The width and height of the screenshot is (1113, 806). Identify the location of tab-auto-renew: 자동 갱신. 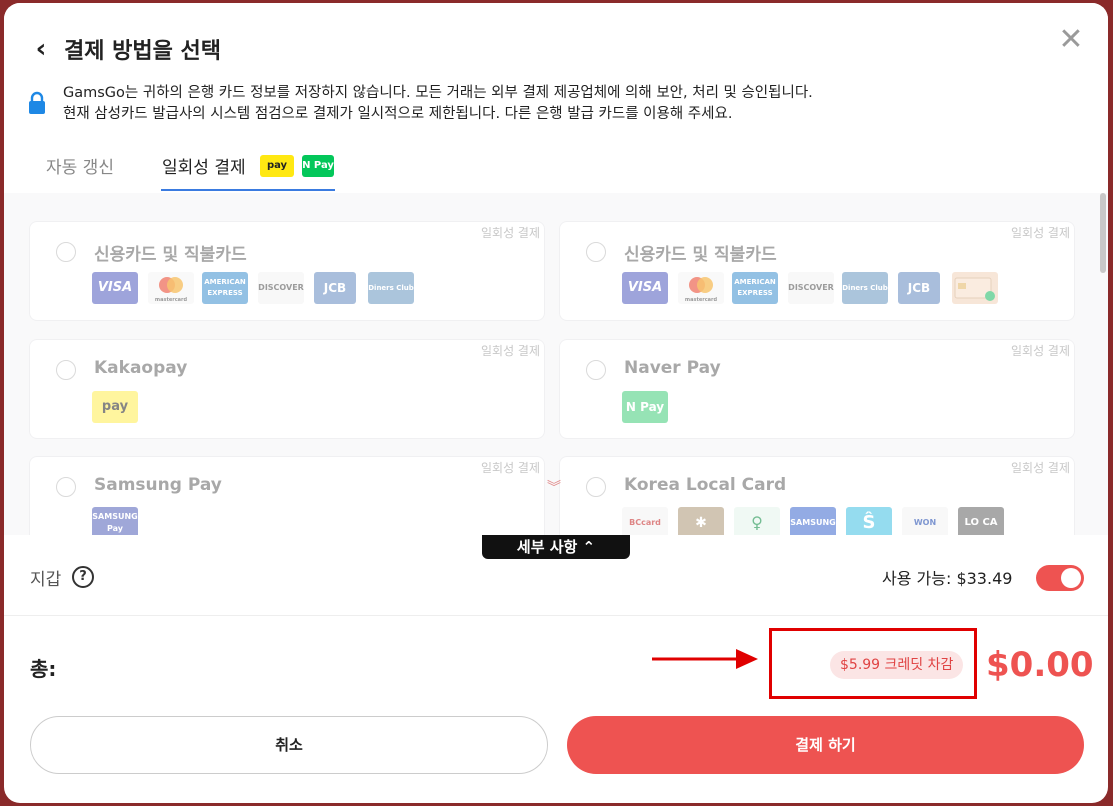
(80, 165).